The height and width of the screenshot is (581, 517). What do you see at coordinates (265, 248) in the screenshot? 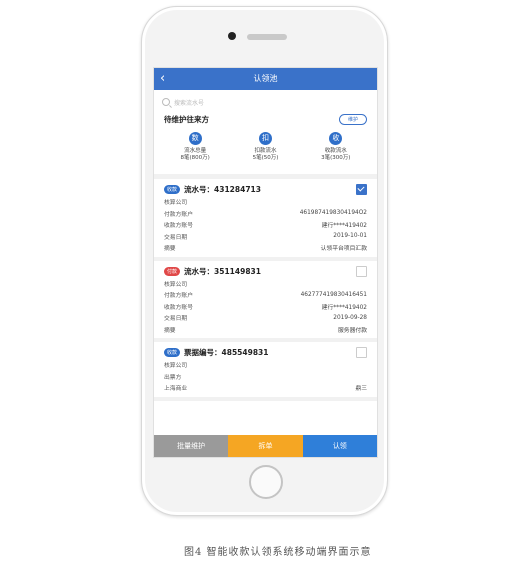
I see `detail-row: 摘要 认领平台项目汇款` at bounding box center [265, 248].